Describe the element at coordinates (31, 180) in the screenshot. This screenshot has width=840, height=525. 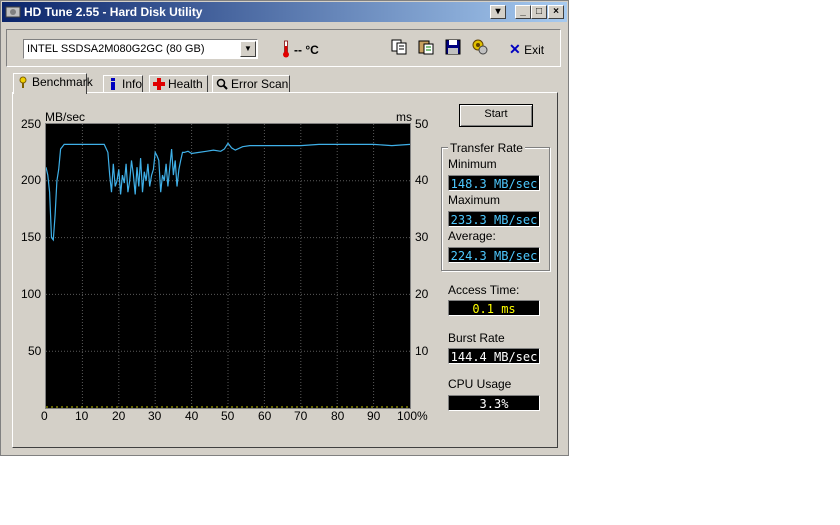
I see `left-tick: 200` at that location.